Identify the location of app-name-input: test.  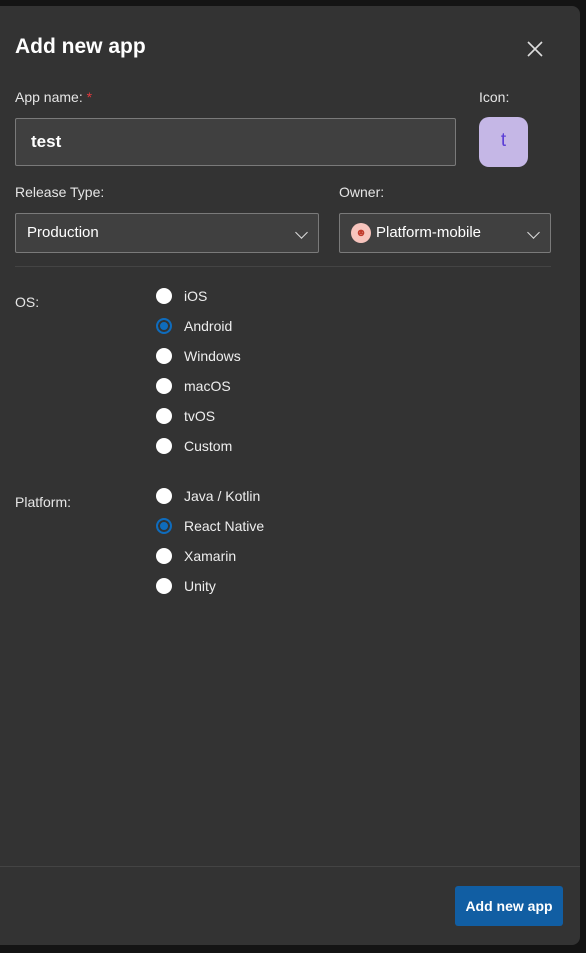
(235, 142).